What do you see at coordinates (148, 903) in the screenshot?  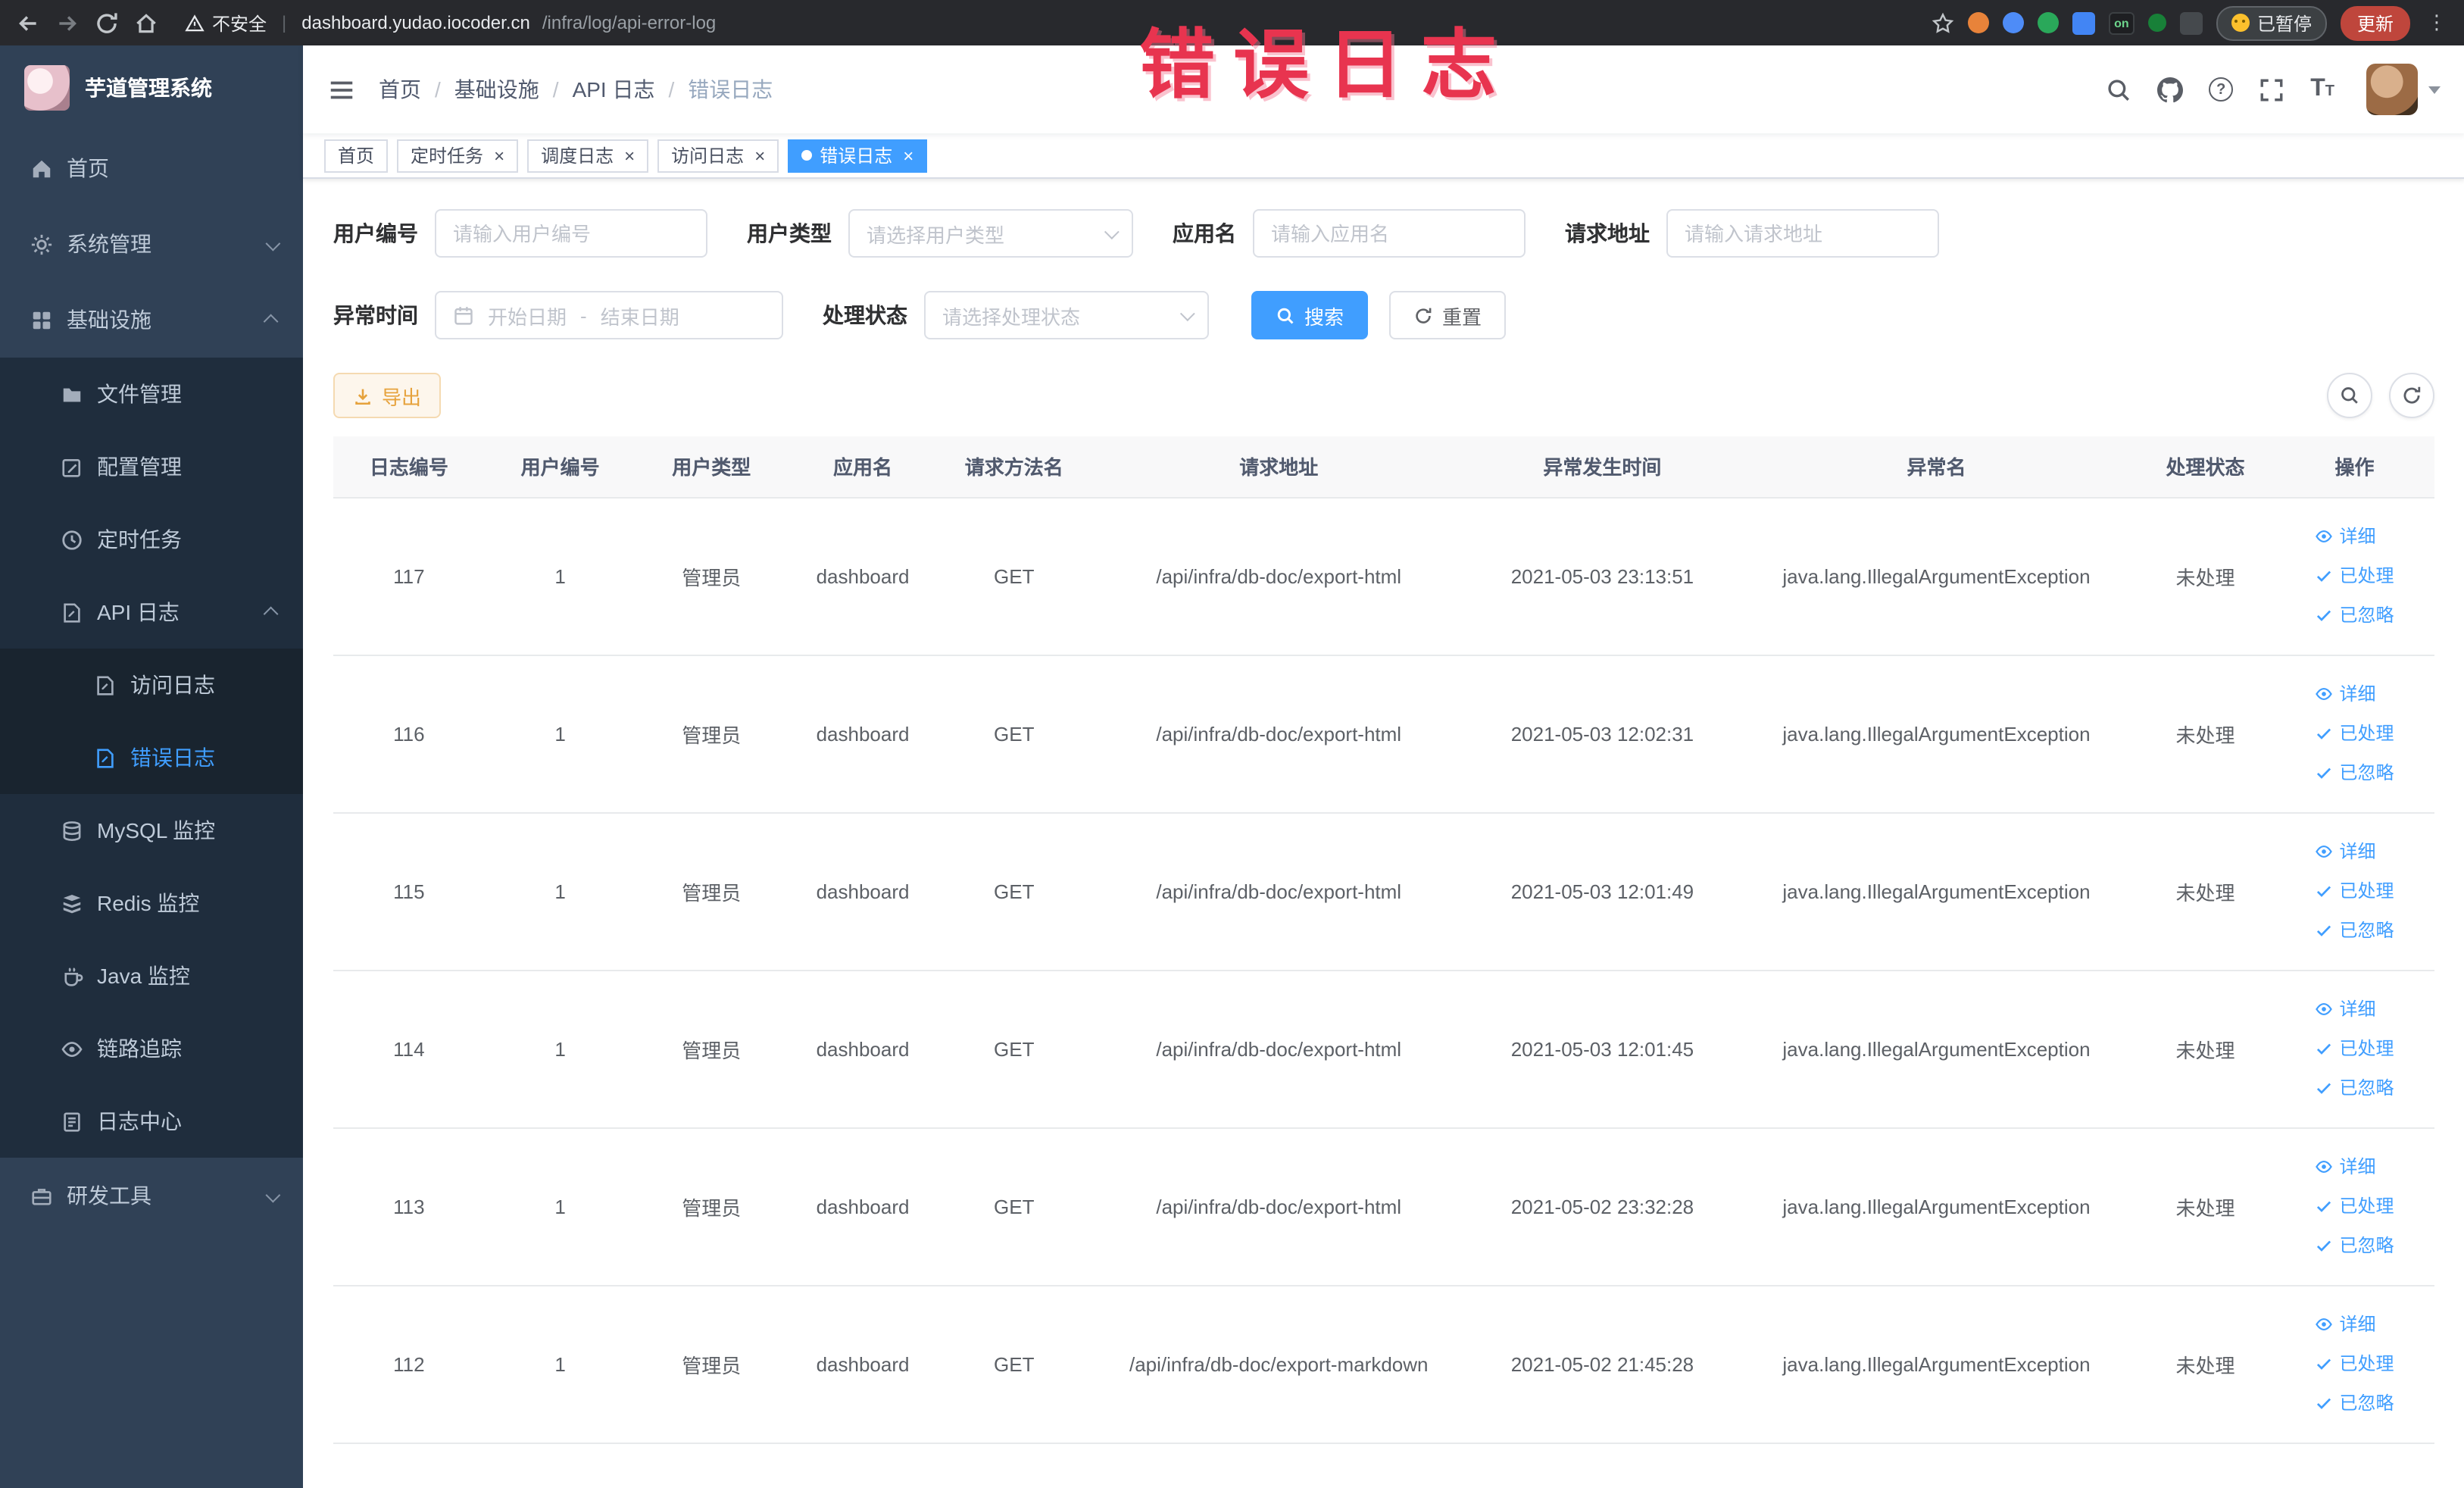 I see `sidebar-item-label: Redis 监控` at bounding box center [148, 903].